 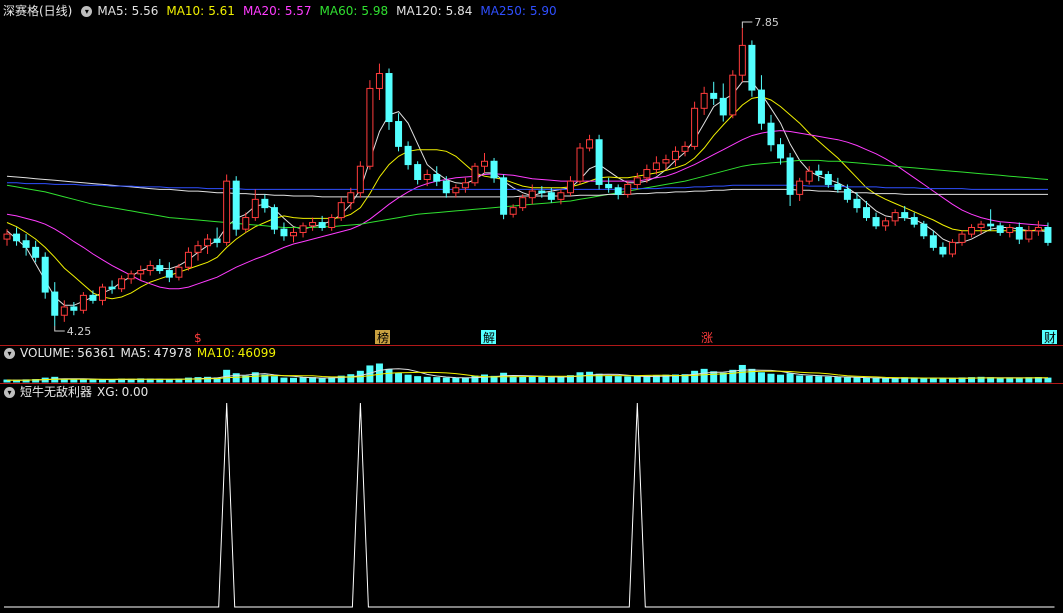 I want to click on volume-ma5-line, so click(x=527, y=374).